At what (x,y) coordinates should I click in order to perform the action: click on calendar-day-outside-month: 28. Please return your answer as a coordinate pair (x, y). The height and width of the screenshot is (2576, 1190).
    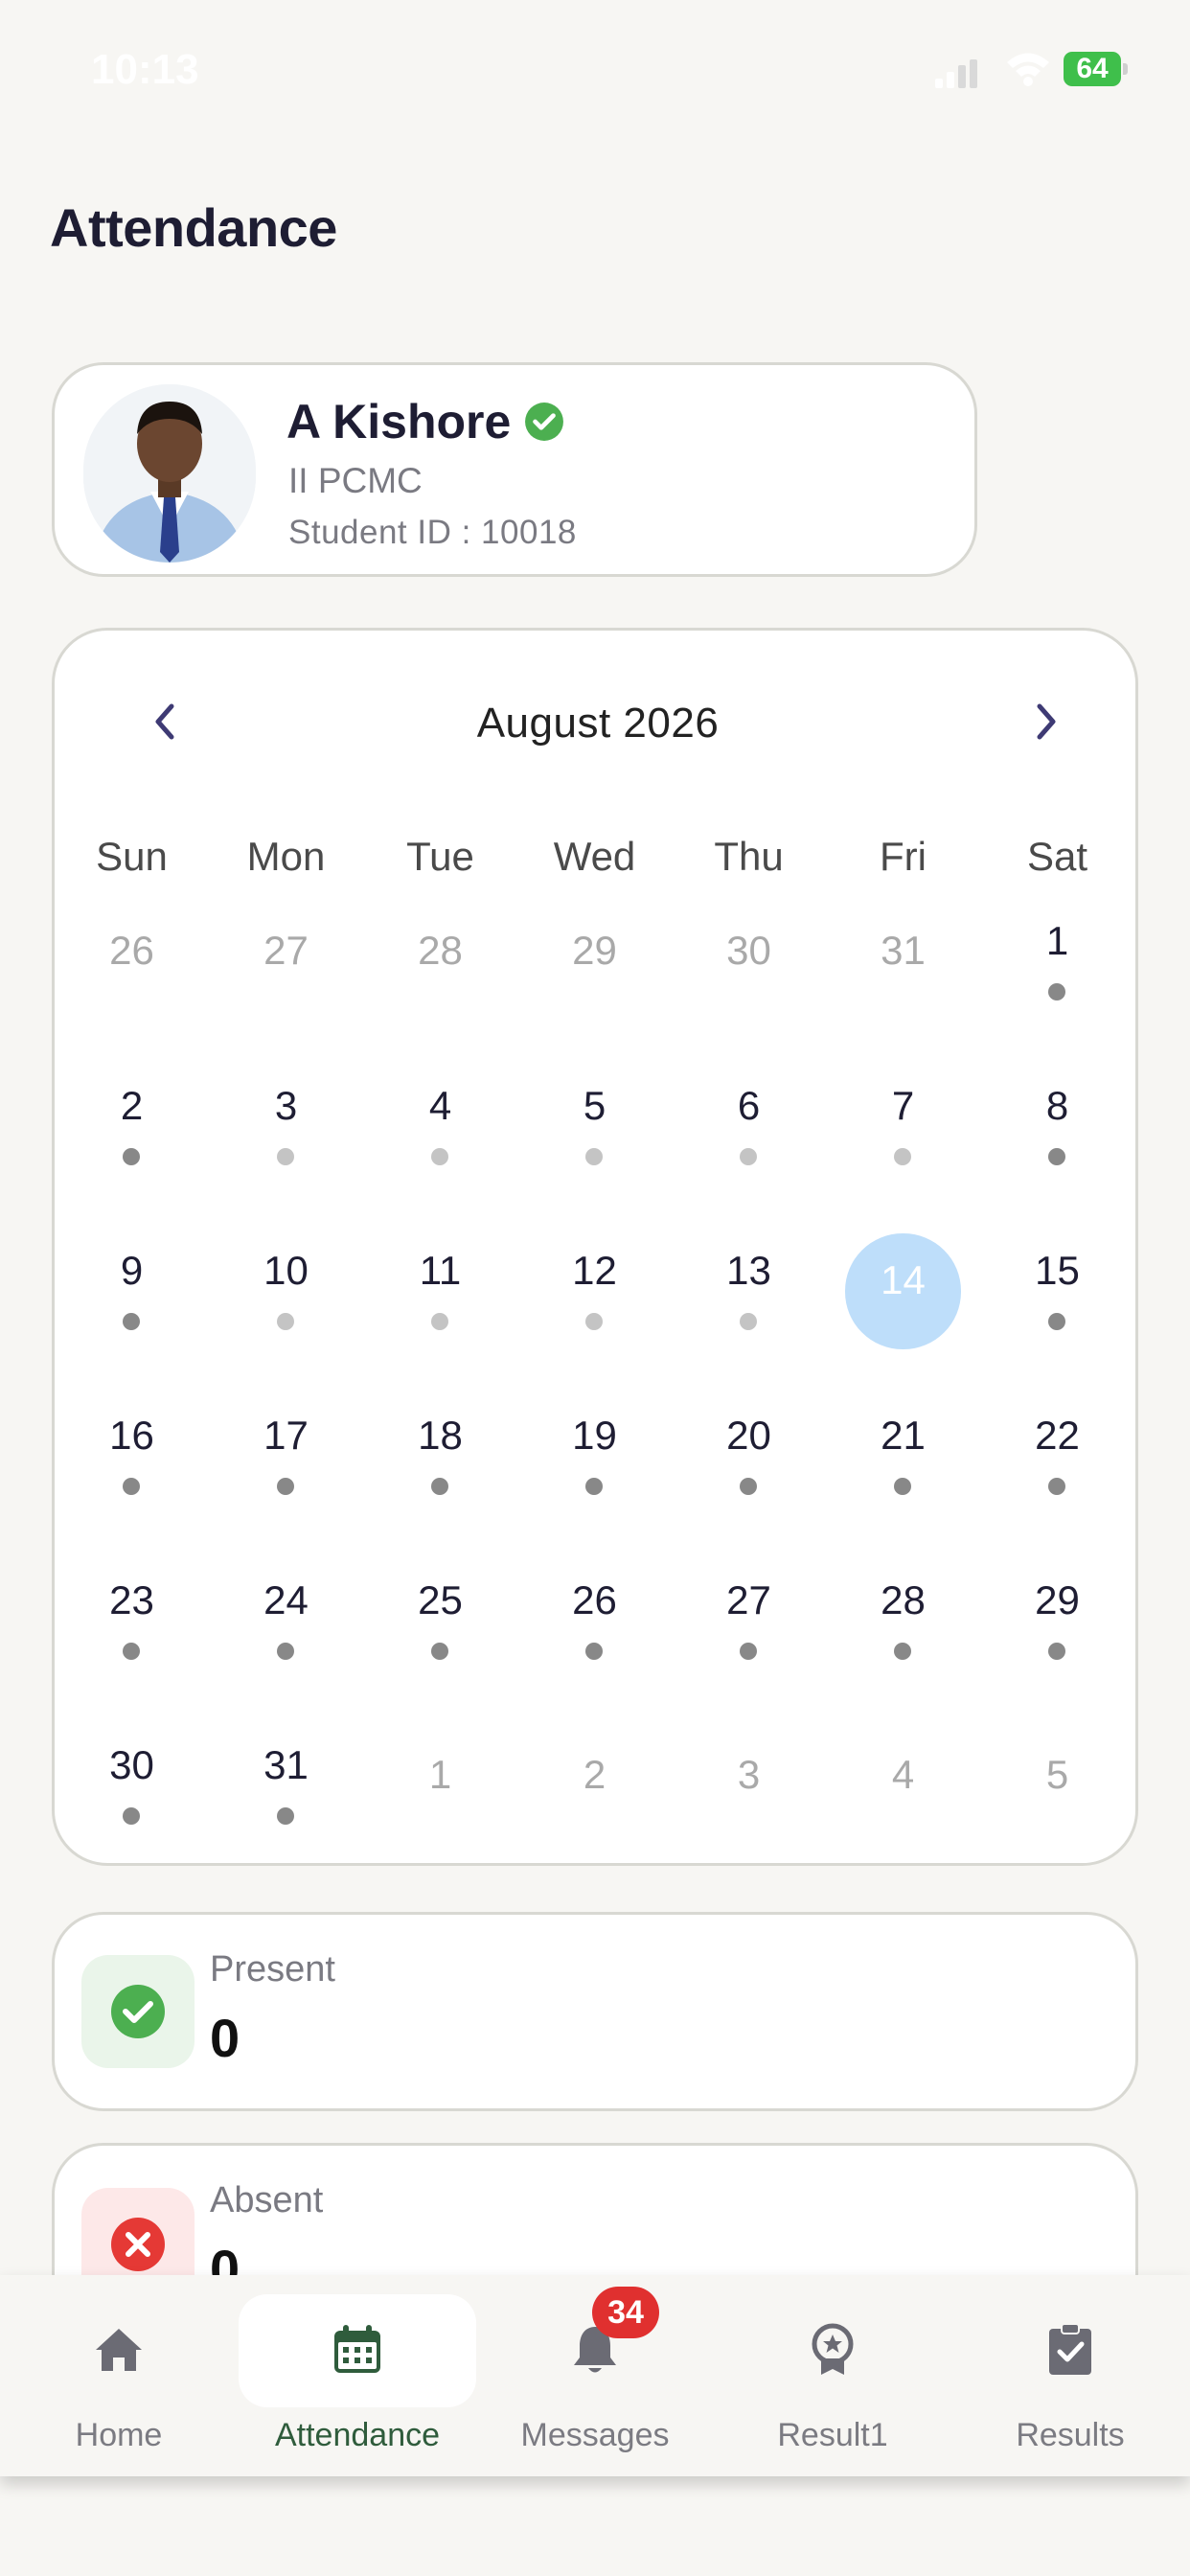
    Looking at the image, I should click on (440, 951).